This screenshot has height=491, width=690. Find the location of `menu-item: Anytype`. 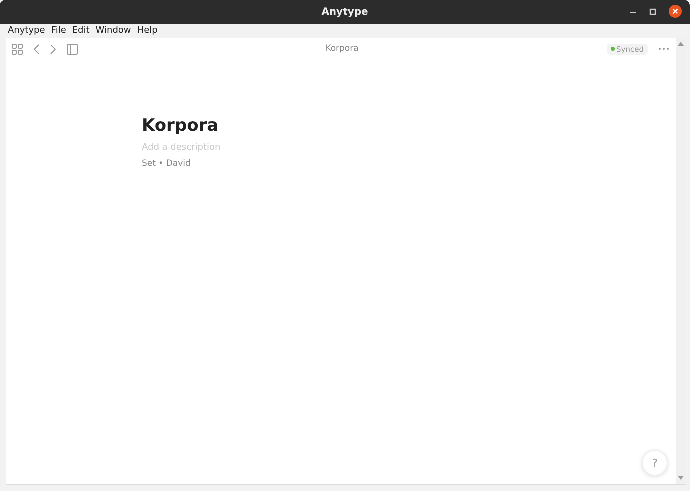

menu-item: Anytype is located at coordinates (27, 31).